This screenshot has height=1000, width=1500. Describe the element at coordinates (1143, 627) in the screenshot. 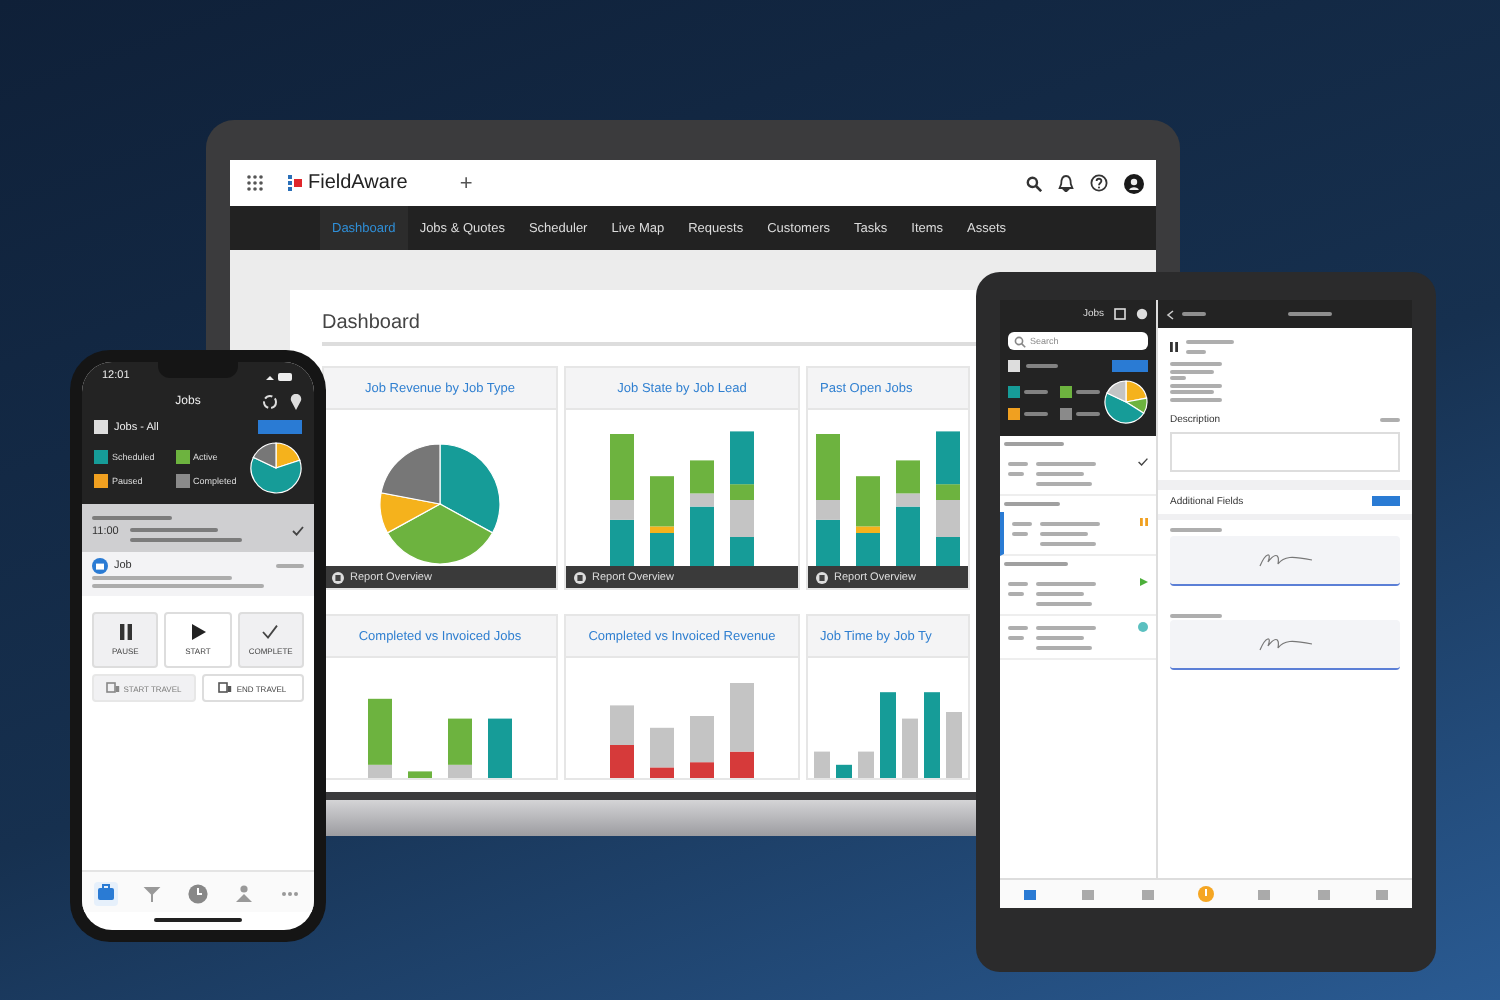

I see `status-icon` at that location.